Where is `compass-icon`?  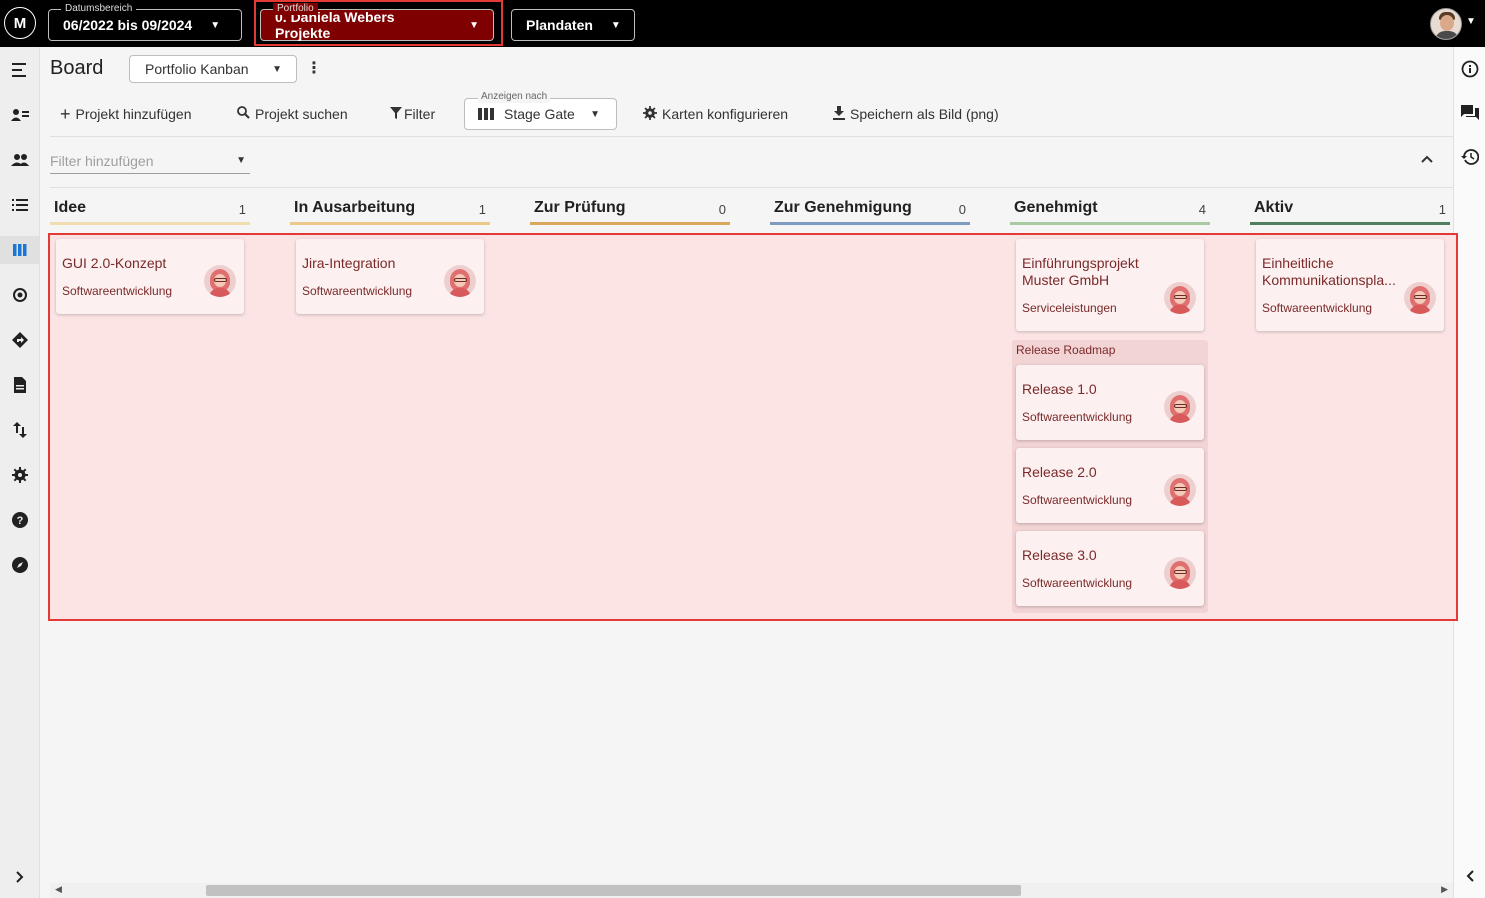
compass-icon is located at coordinates (20, 565).